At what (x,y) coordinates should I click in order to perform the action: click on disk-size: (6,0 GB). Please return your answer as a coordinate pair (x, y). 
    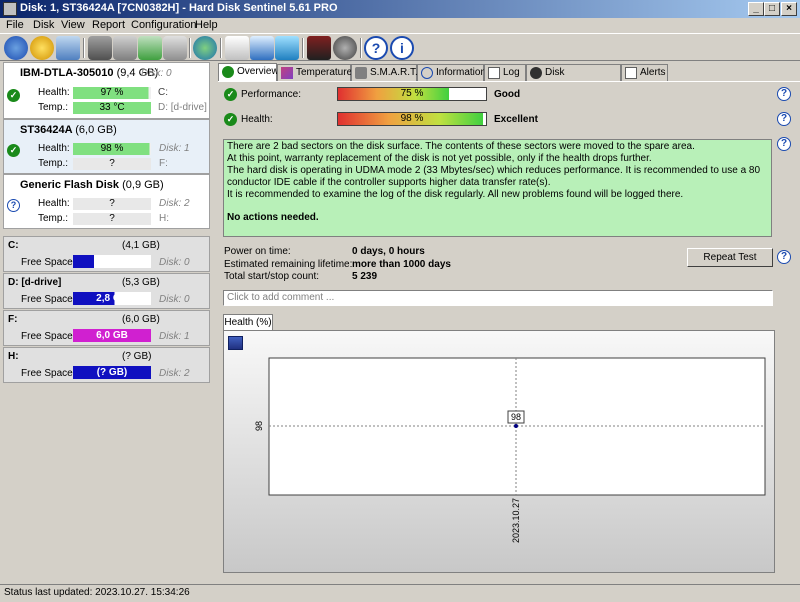
    Looking at the image, I should click on (96, 130).